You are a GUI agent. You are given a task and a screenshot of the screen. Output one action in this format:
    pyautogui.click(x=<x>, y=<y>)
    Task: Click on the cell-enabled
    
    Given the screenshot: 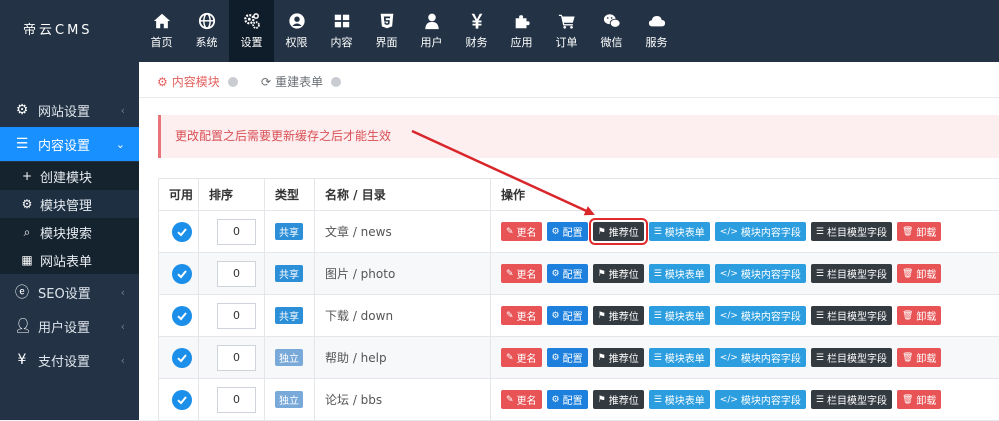 What is the action you would take?
    pyautogui.click(x=179, y=358)
    